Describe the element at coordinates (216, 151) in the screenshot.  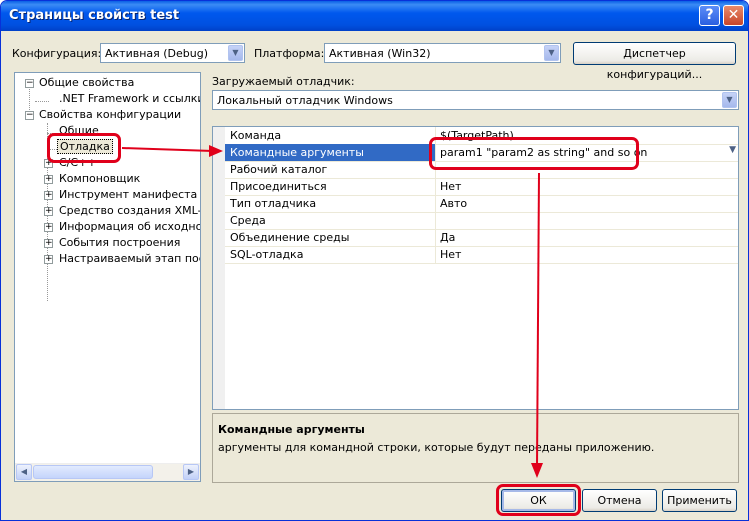
I see `annotation-arrowhead-right` at that location.